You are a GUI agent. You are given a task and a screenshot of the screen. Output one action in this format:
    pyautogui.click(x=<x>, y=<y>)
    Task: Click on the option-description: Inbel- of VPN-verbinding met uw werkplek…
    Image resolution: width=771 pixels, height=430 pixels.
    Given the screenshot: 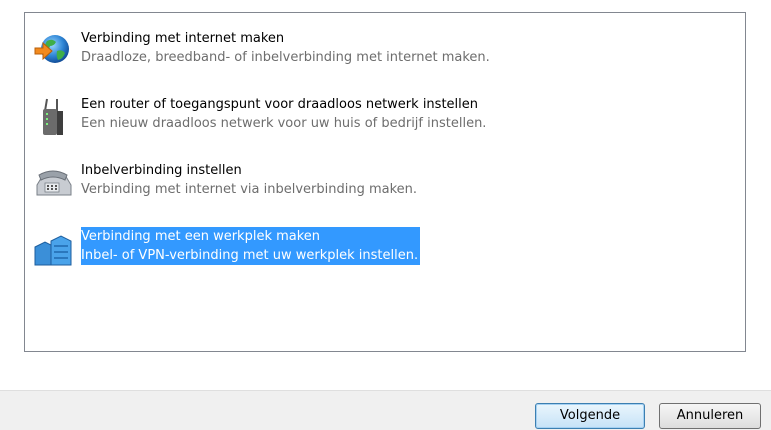 What is the action you would take?
    pyautogui.click(x=251, y=255)
    